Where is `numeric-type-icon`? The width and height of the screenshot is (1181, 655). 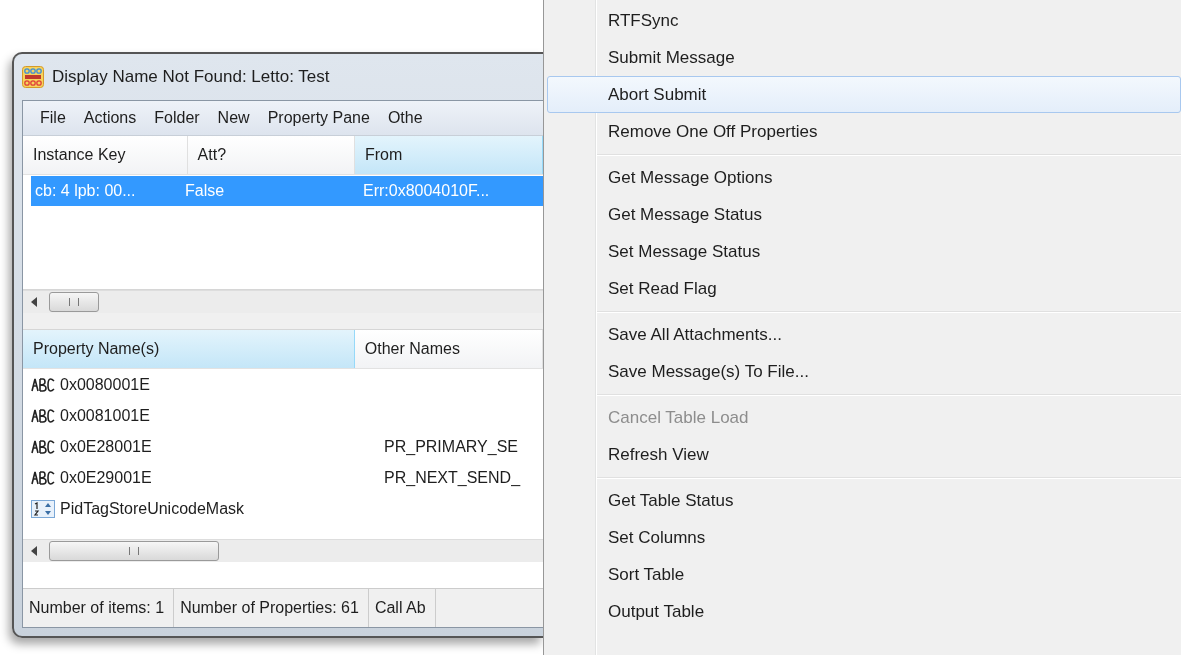
numeric-type-icon is located at coordinates (43, 508).